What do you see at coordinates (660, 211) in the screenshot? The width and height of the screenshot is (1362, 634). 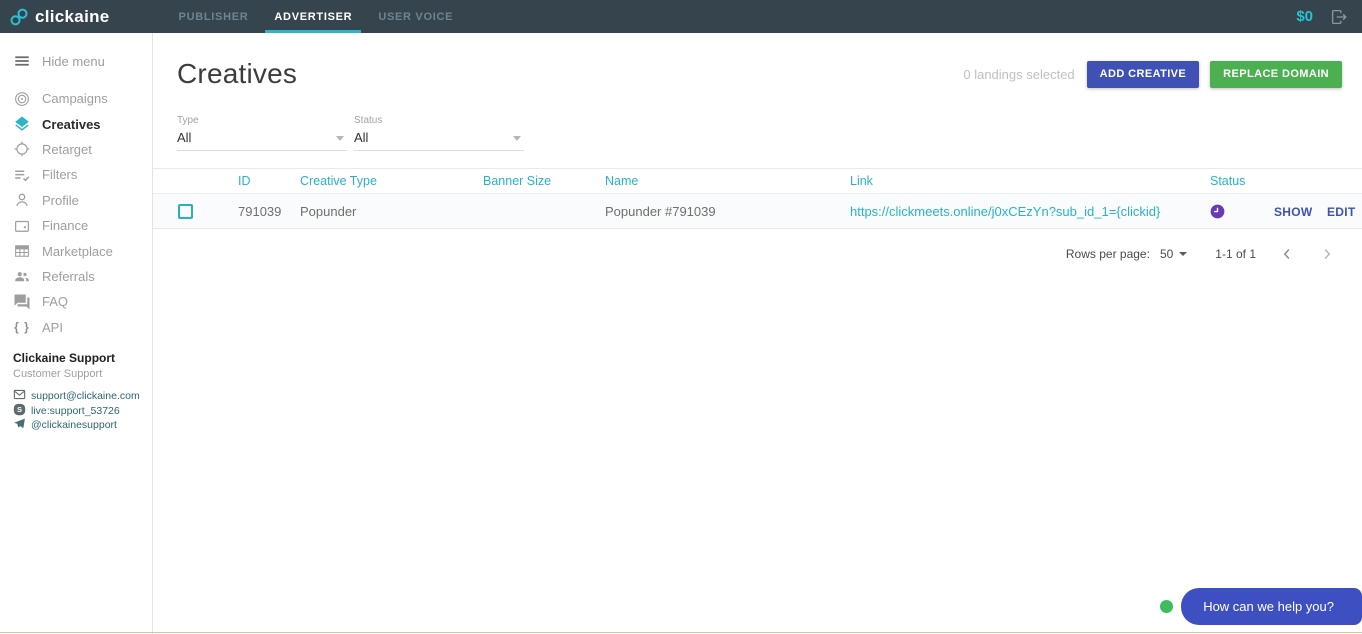 I see `cell-name: Popunder #791039` at bounding box center [660, 211].